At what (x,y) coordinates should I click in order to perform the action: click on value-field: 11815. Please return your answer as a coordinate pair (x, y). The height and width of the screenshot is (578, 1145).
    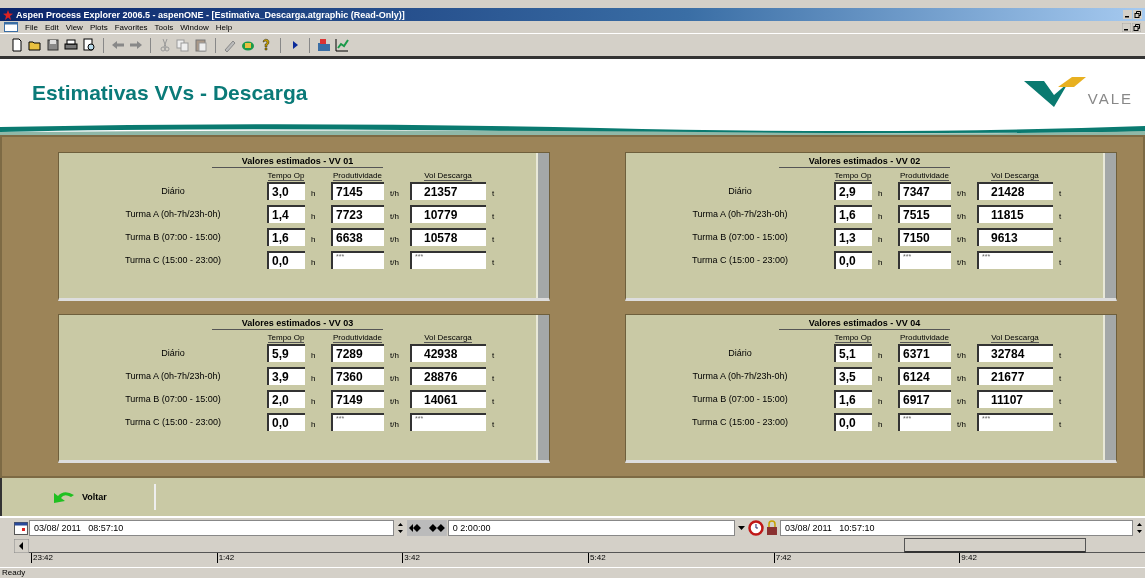
    Looking at the image, I should click on (1015, 214).